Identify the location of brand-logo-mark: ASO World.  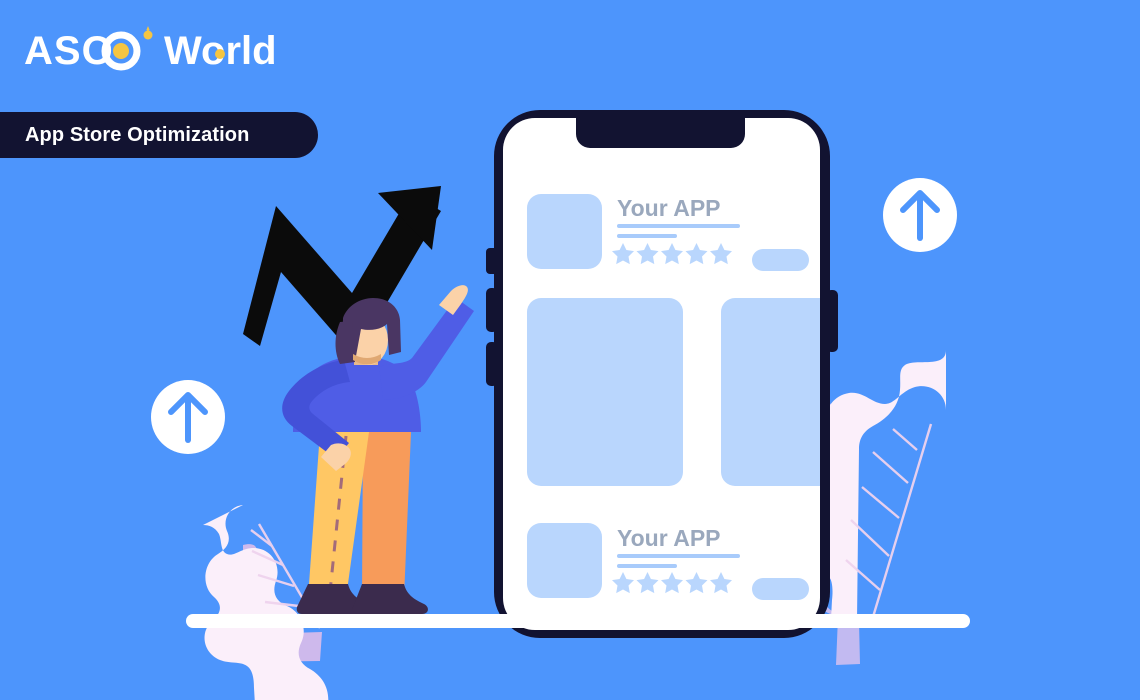
(149, 49).